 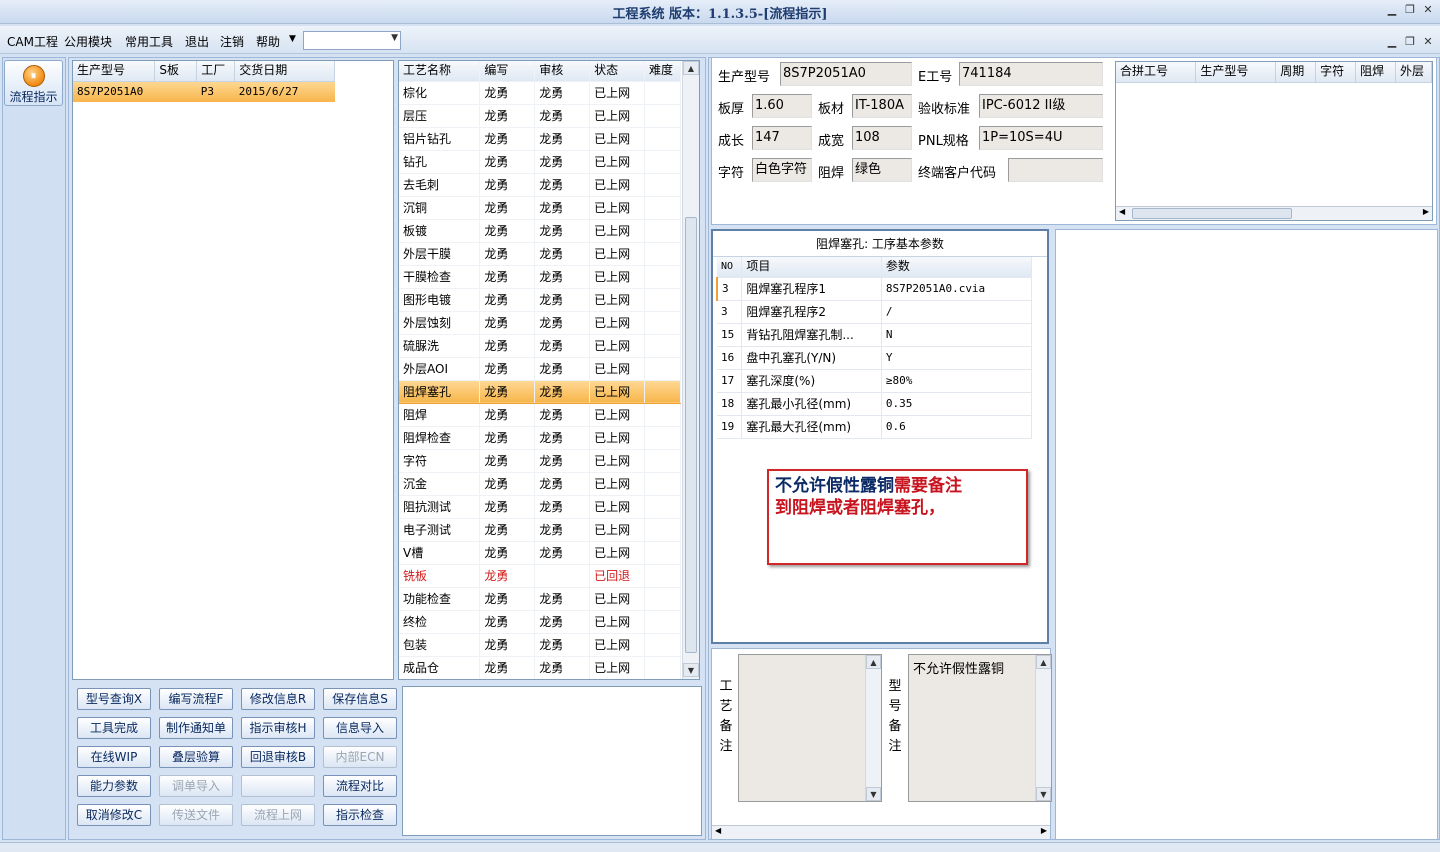 What do you see at coordinates (1236, 72) in the screenshot?
I see `col-combine-model: 生产型号` at bounding box center [1236, 72].